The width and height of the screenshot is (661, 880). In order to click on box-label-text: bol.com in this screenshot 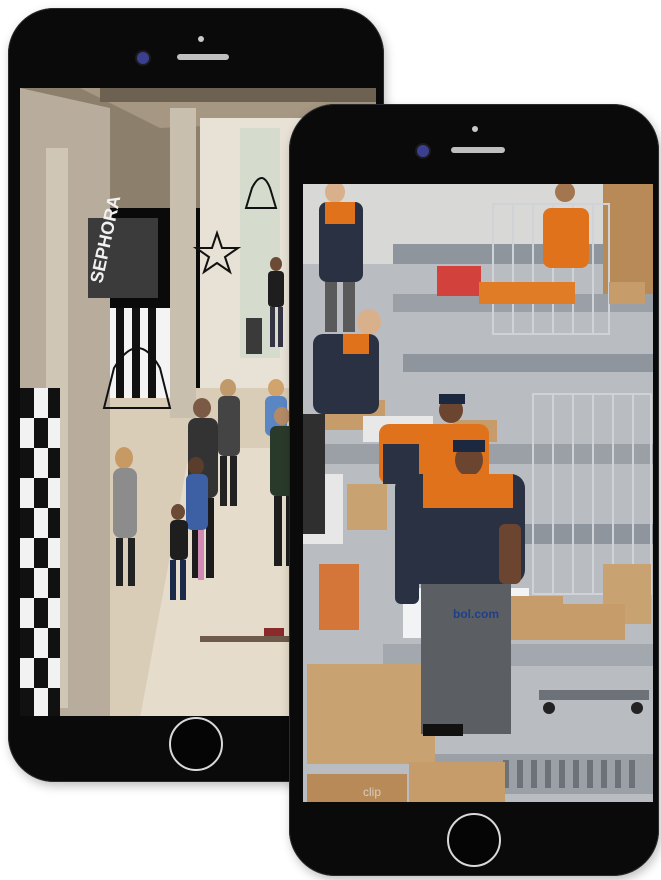, I will do `click(476, 614)`.